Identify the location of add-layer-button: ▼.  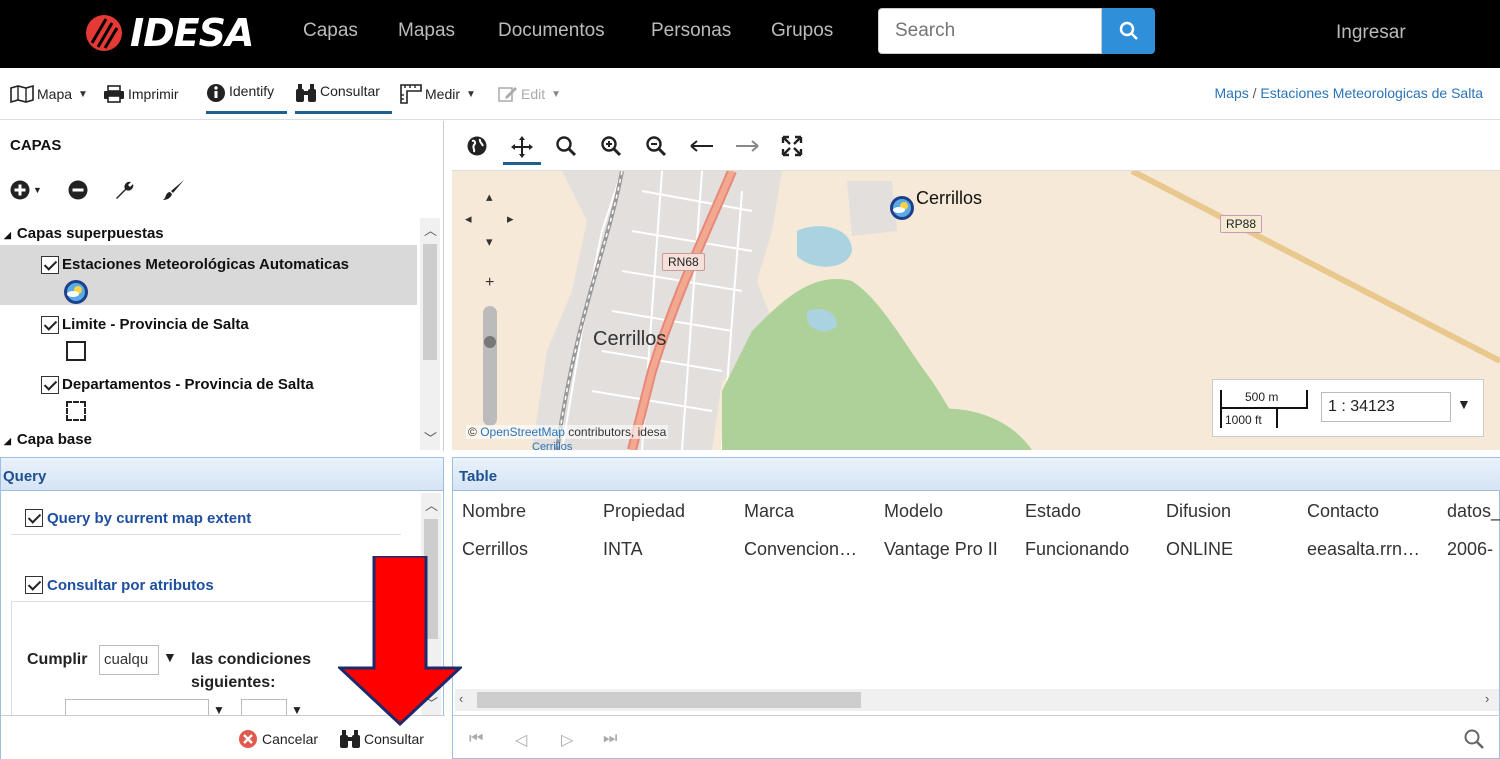
(26, 190).